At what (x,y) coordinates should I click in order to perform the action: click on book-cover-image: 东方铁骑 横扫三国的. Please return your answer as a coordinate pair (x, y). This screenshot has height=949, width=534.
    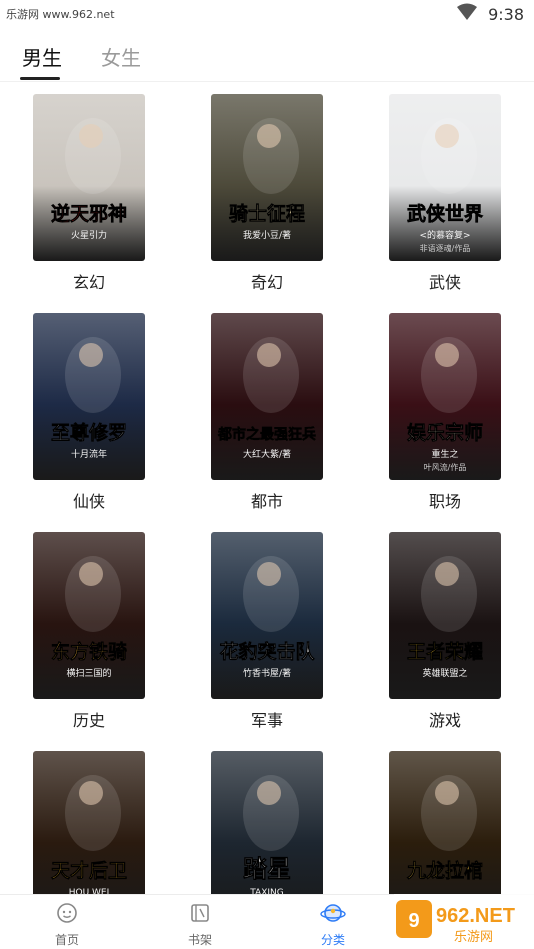
    Looking at the image, I should click on (89, 615).